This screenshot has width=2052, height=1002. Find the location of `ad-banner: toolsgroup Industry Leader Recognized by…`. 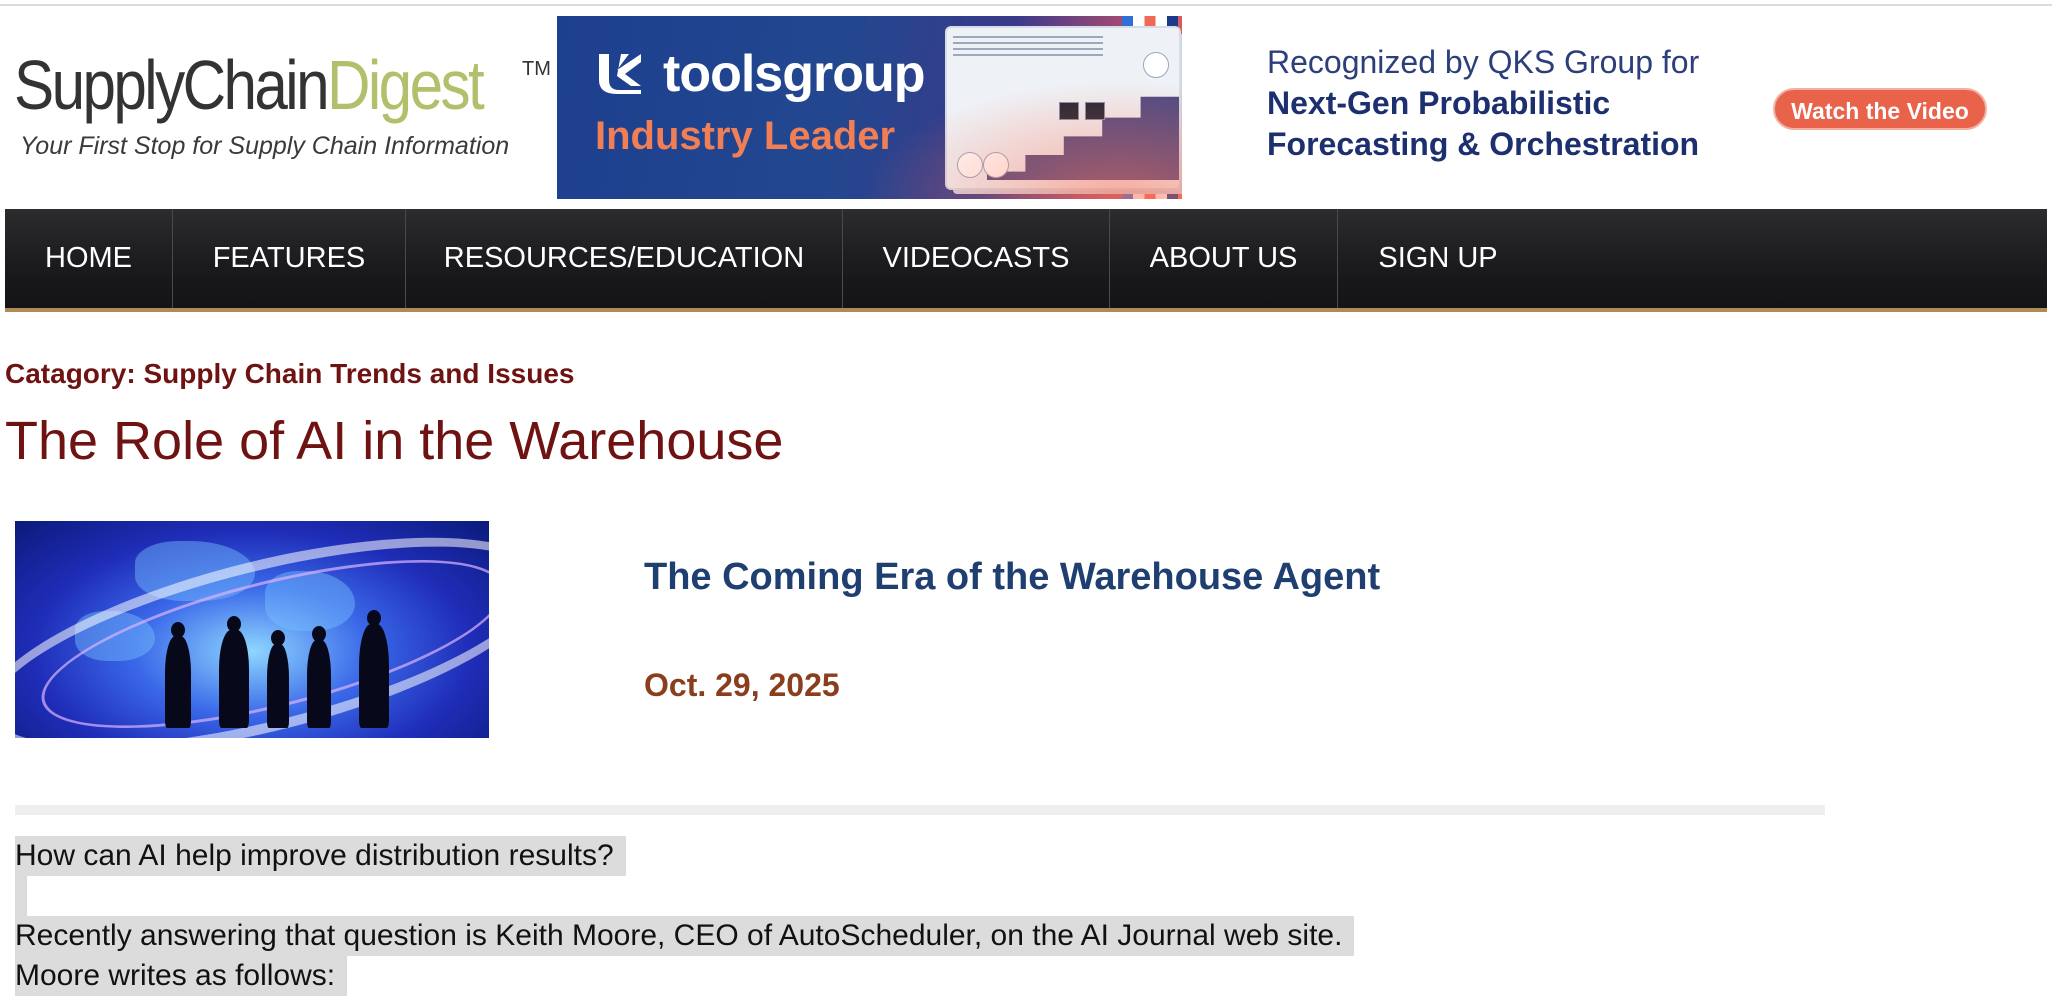

ad-banner: toolsgroup Industry Leader Recognized by… is located at coordinates (1304, 107).